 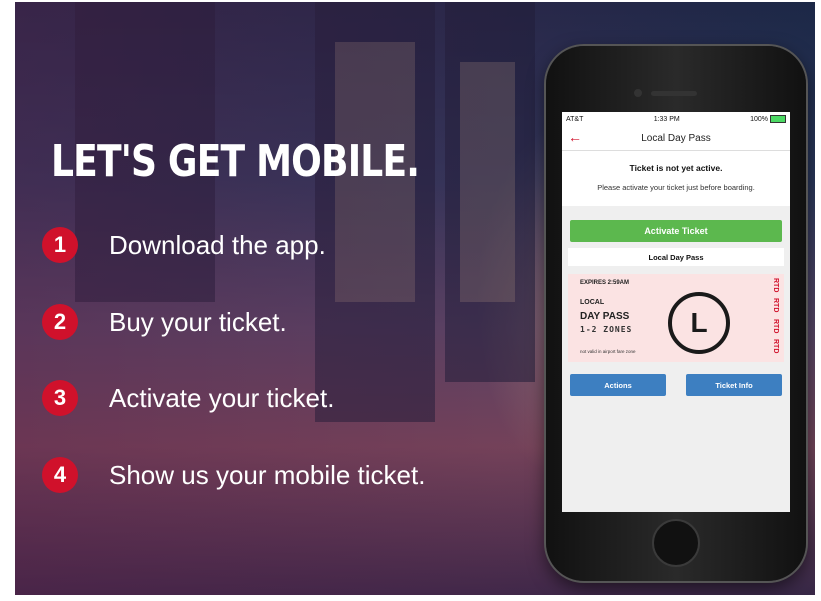 What do you see at coordinates (60, 398) in the screenshot?
I see `step-number: 3` at bounding box center [60, 398].